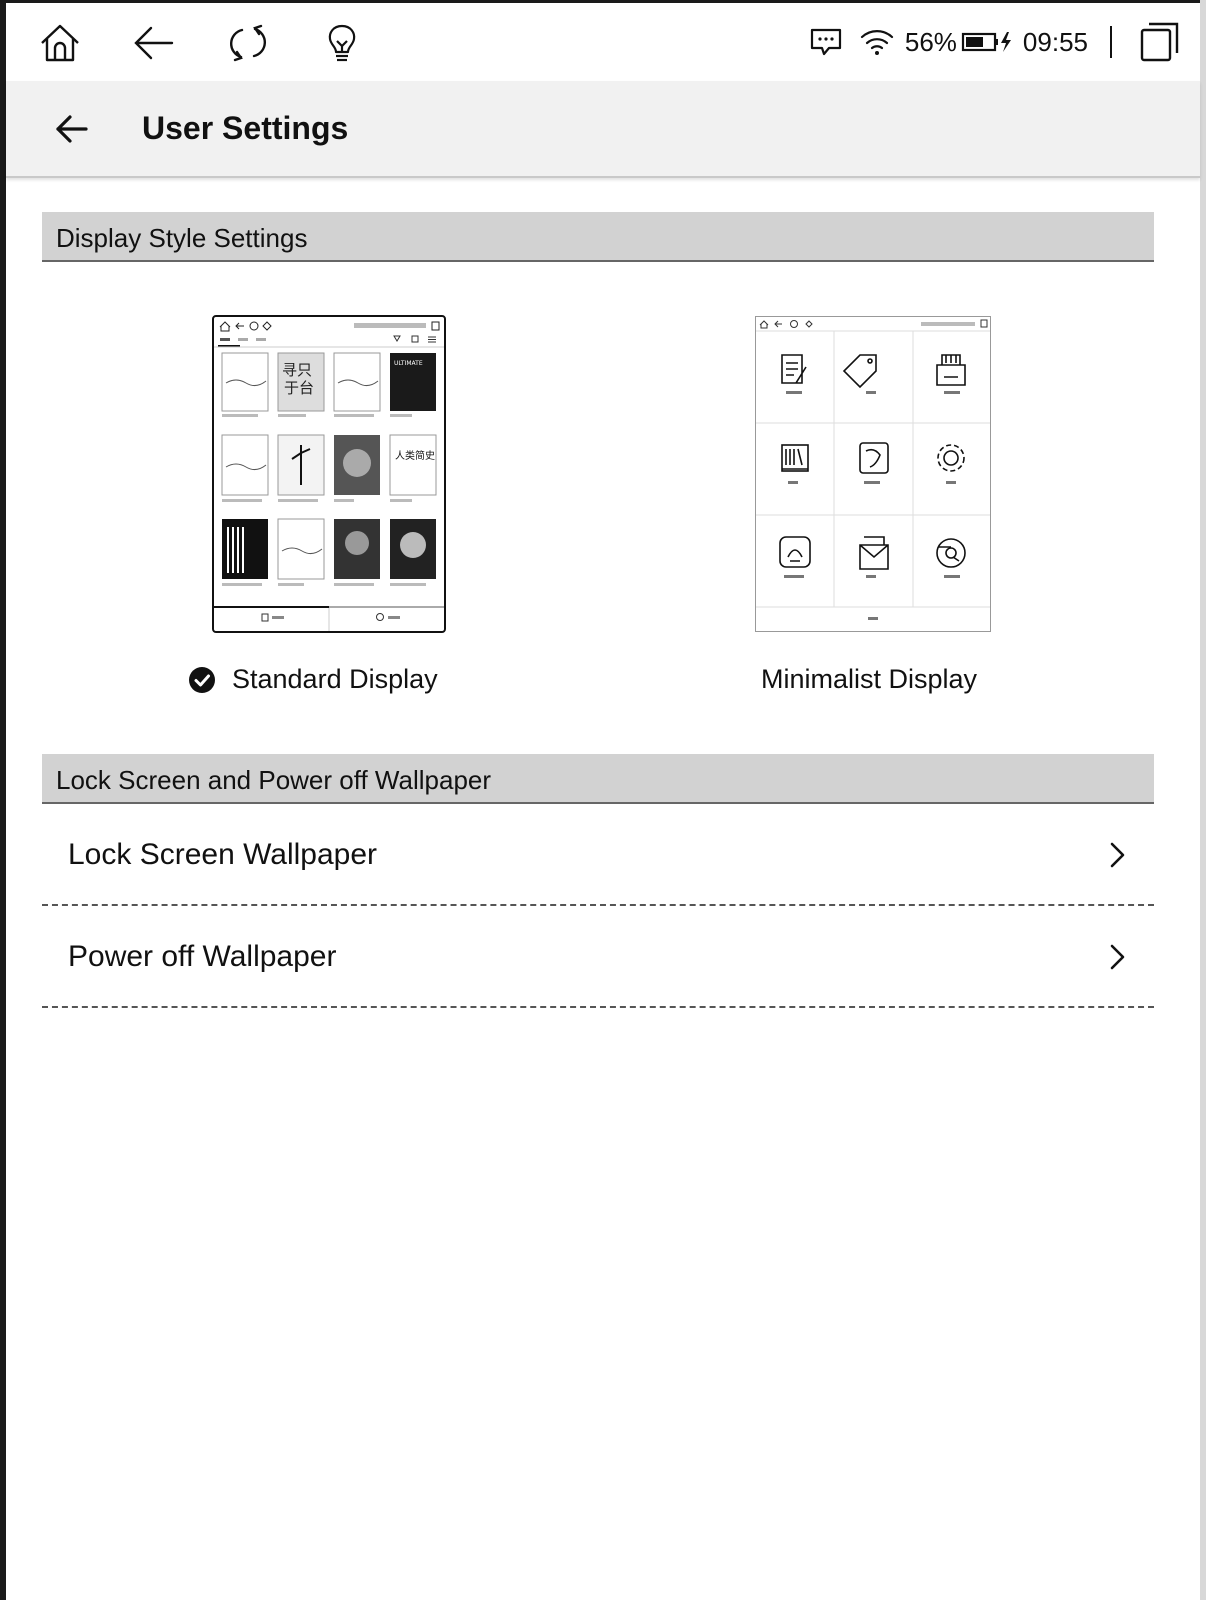 This screenshot has width=1206, height=1600. I want to click on lightbulb-icon, so click(342, 43).